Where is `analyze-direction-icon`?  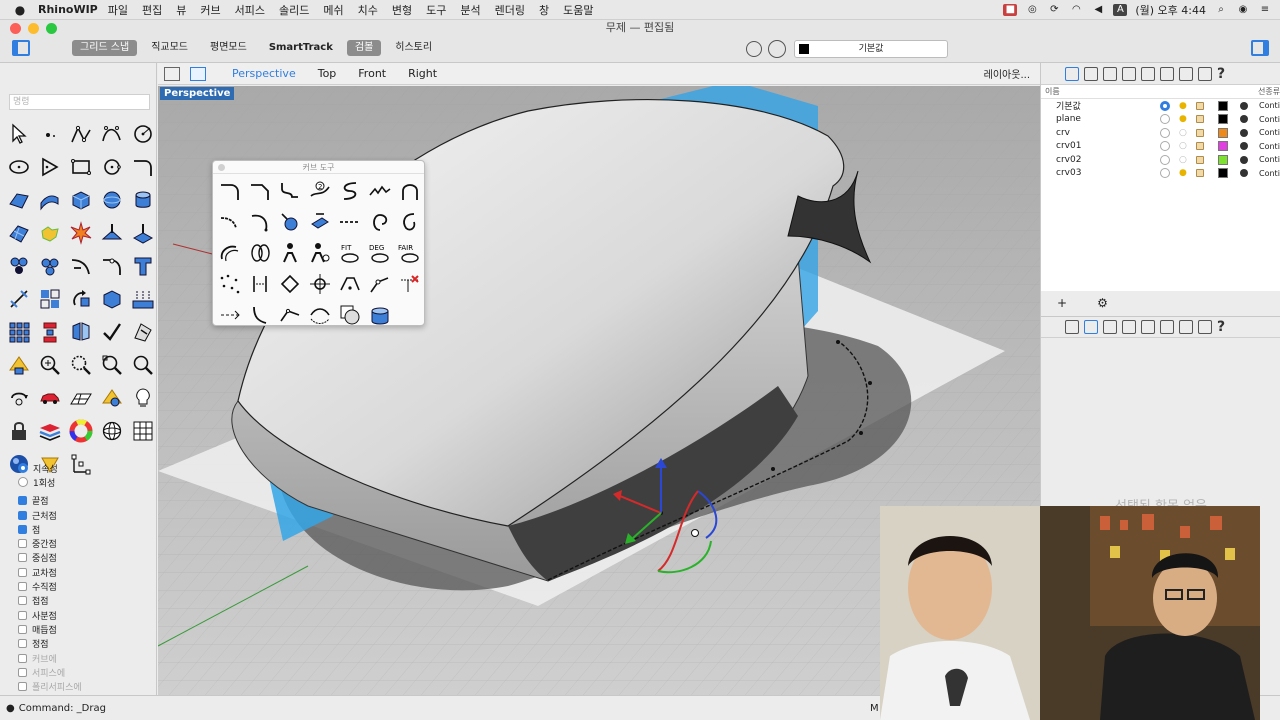 analyze-direction-icon is located at coordinates (143, 332).